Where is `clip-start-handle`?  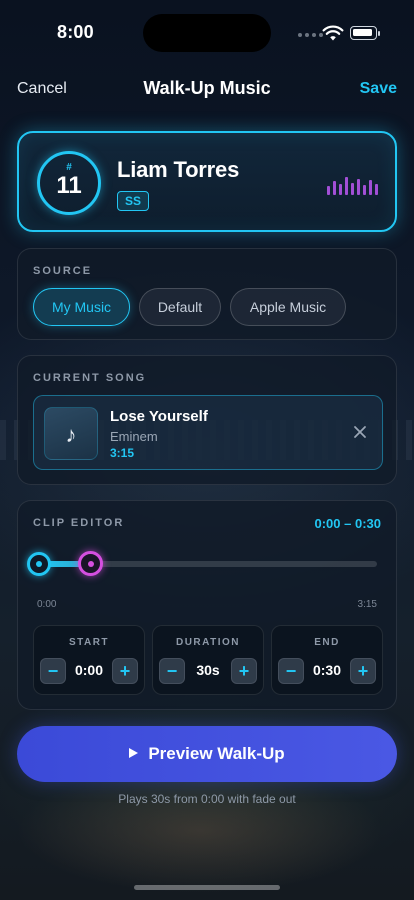
clip-start-handle is located at coordinates (39, 564).